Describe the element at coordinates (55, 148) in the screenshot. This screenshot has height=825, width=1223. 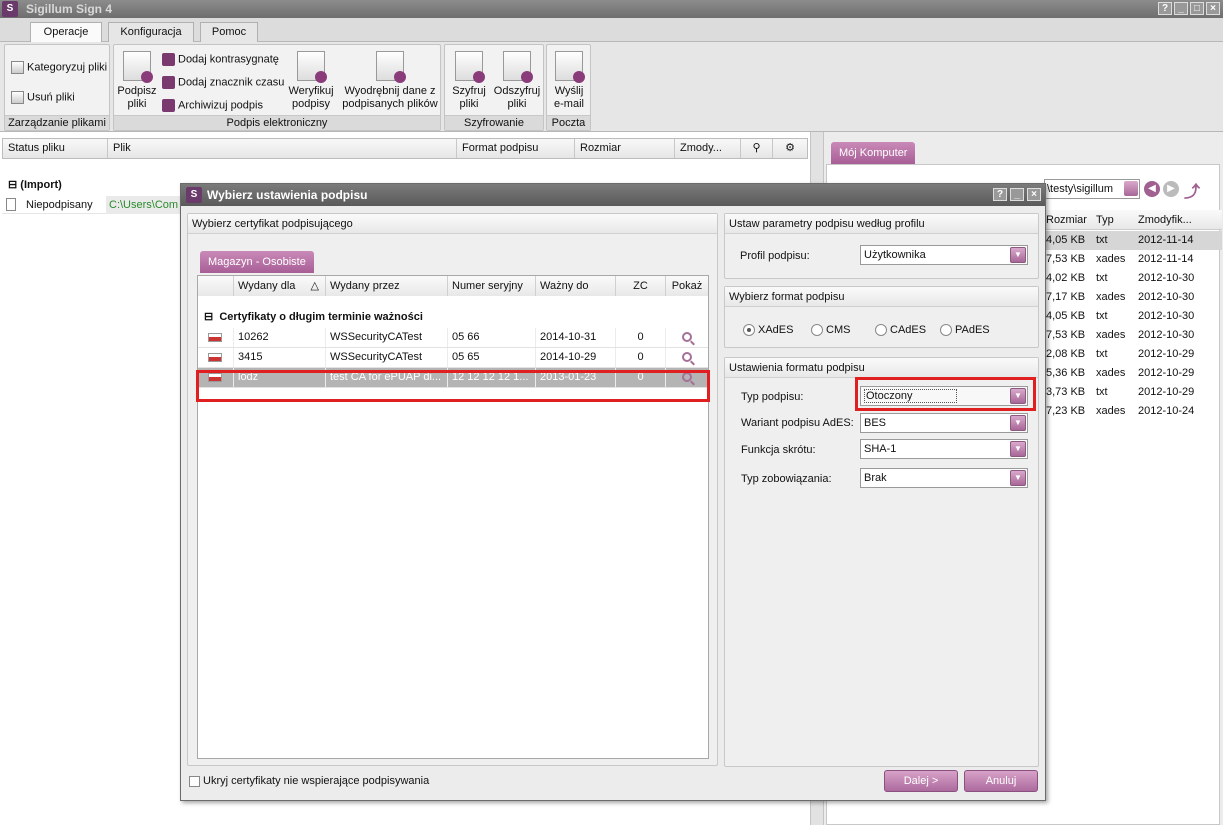
I see `column-status: Status pliku` at that location.